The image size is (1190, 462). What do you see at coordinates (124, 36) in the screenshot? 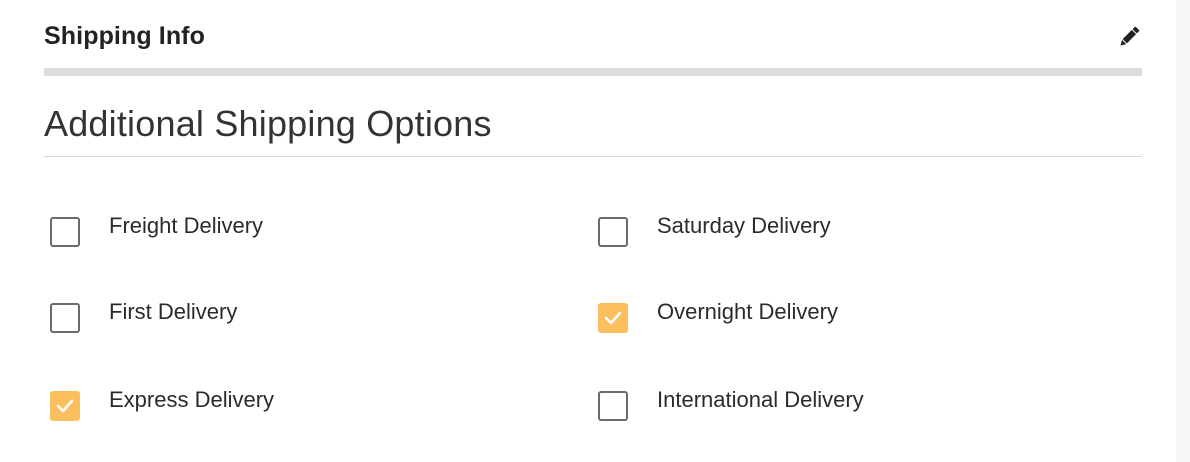
I see `card-title: Shipping Info` at bounding box center [124, 36].